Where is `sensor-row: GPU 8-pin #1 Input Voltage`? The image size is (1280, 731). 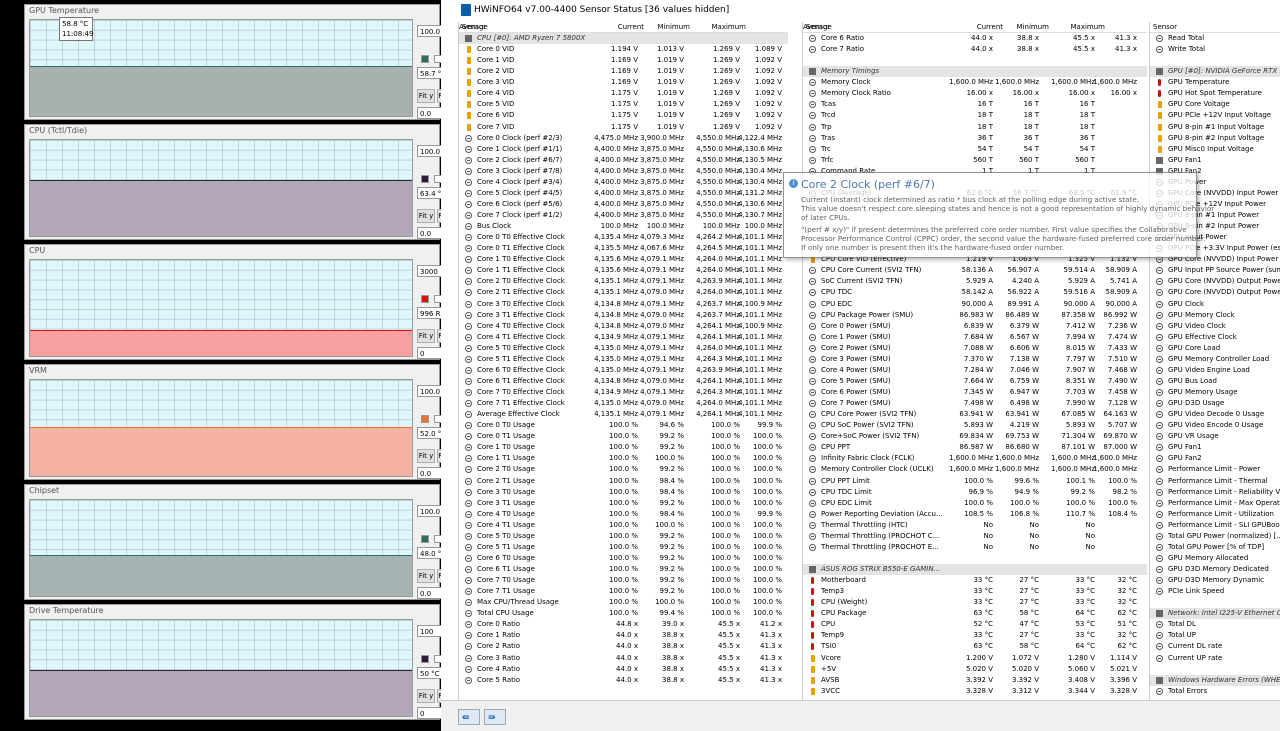
sensor-row: GPU 8-pin #1 Input Voltage is located at coordinates (1215, 127).